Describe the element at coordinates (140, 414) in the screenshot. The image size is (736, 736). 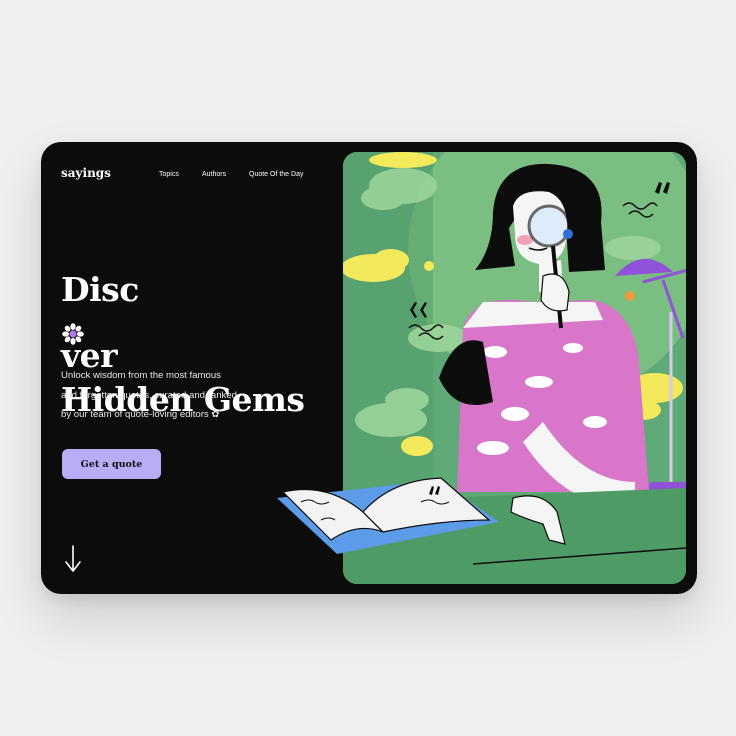
I see `subtitle-line: by our team of quote-loving editors ✿` at that location.